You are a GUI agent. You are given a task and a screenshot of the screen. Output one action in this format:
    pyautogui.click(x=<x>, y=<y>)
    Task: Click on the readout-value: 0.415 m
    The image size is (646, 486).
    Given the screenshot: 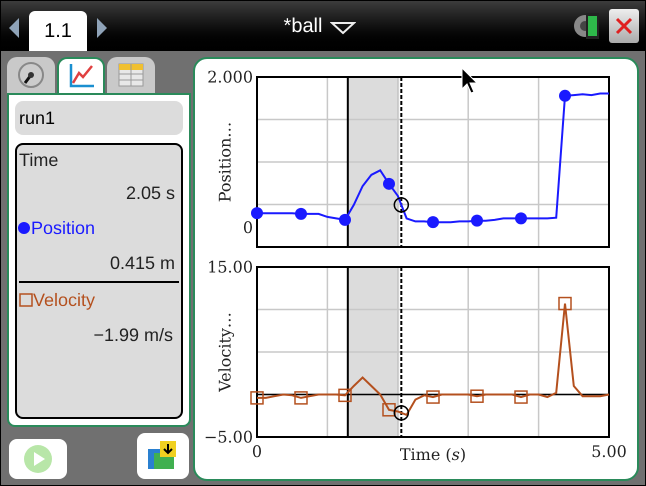 What is the action you would take?
    pyautogui.click(x=142, y=263)
    